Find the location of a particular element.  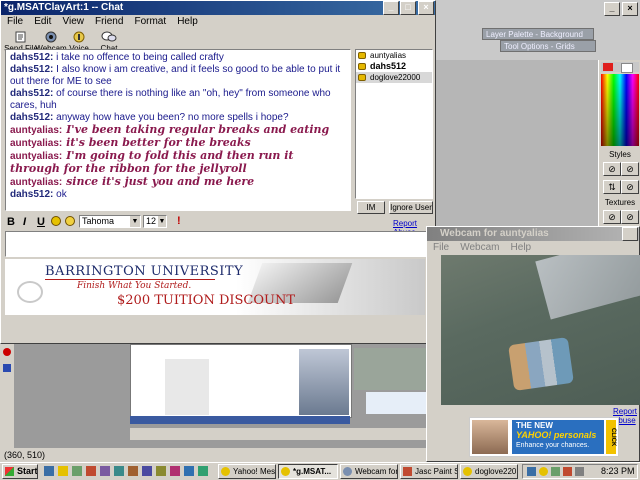

menu-format: Format is located at coordinates (150, 21).